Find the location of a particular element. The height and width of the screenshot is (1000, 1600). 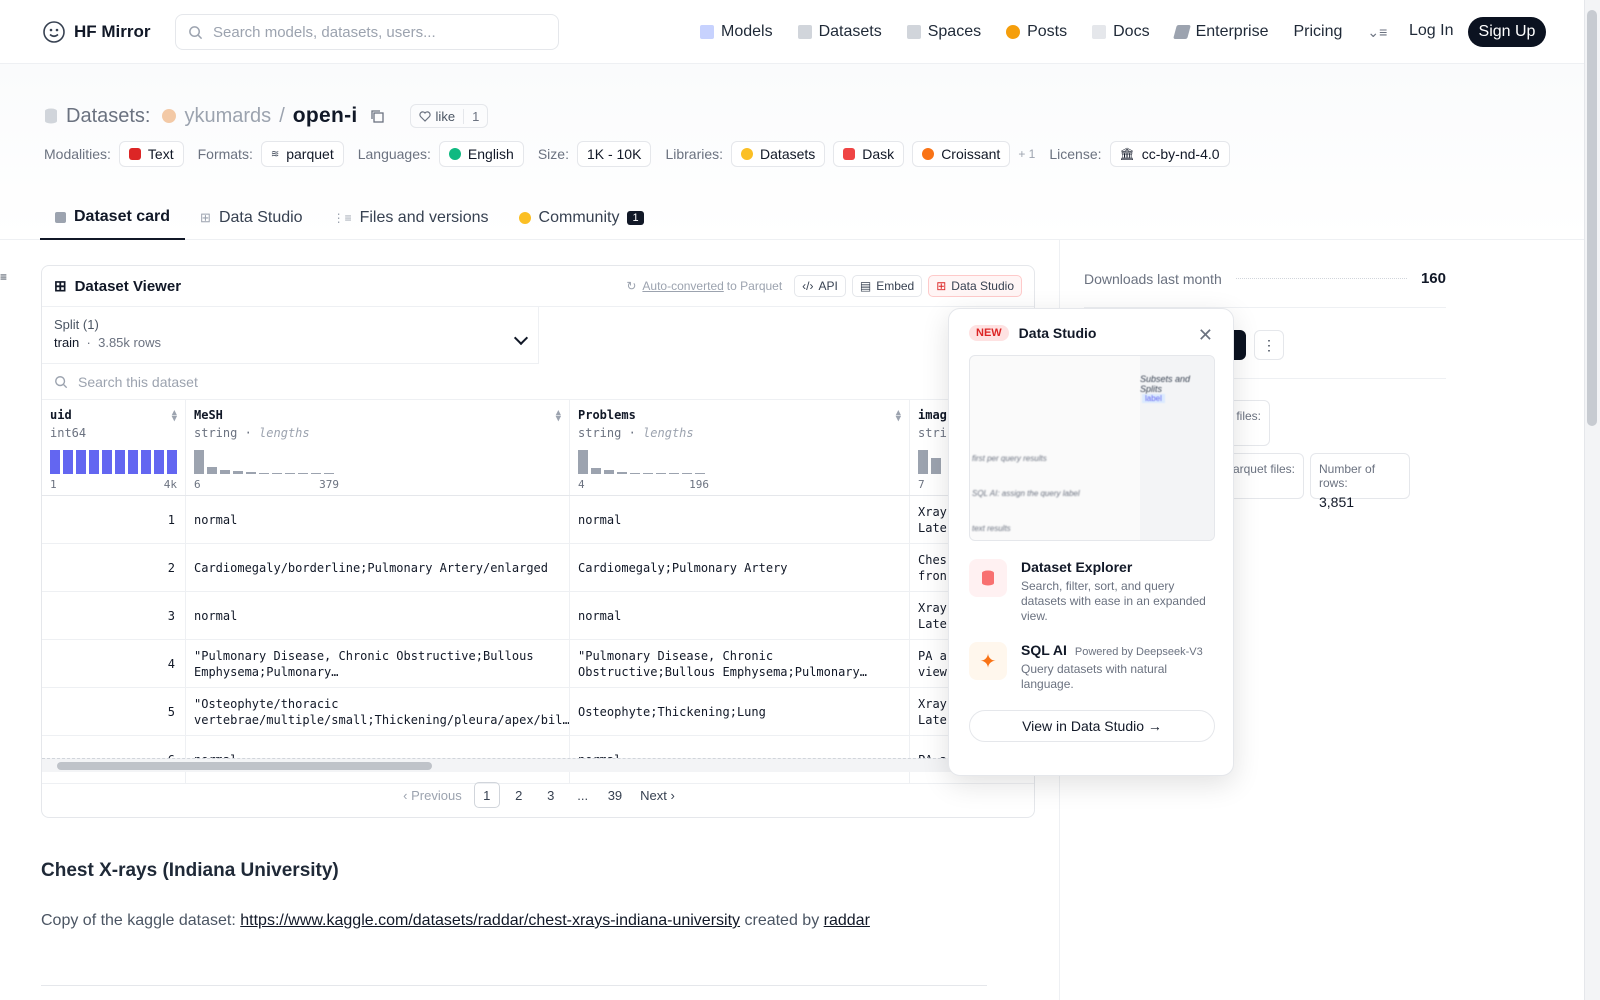

table-cell: 5 is located at coordinates (114, 711).